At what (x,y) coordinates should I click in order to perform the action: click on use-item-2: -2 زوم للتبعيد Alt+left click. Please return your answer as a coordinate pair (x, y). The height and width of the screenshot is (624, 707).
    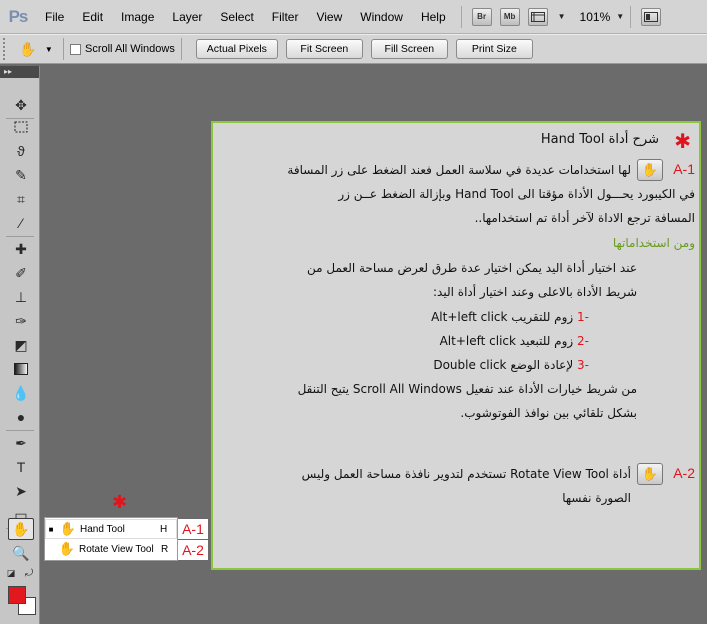
    Looking at the image, I should click on (514, 341).